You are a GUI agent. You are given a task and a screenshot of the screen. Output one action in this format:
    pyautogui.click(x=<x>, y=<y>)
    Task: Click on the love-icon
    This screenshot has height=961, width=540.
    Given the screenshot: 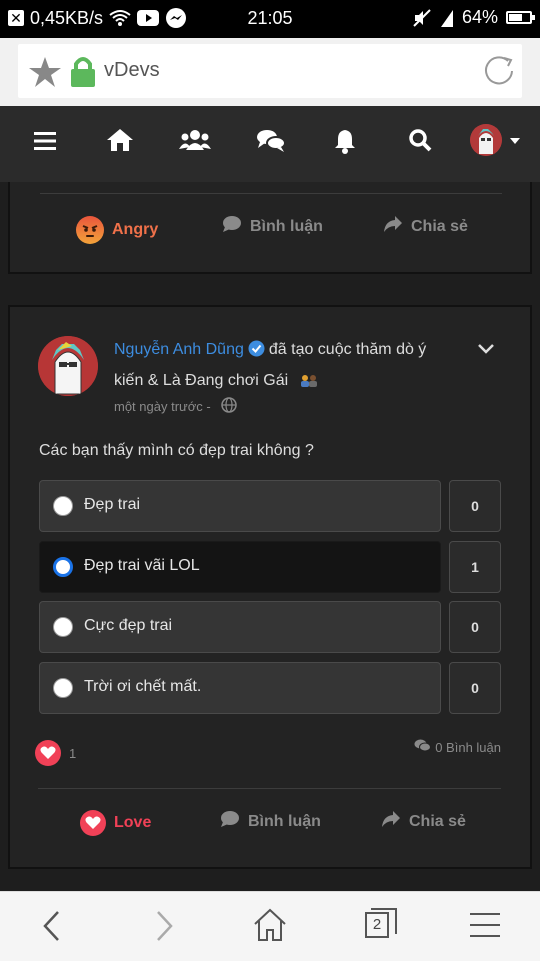 What is the action you would take?
    pyautogui.click(x=93, y=823)
    